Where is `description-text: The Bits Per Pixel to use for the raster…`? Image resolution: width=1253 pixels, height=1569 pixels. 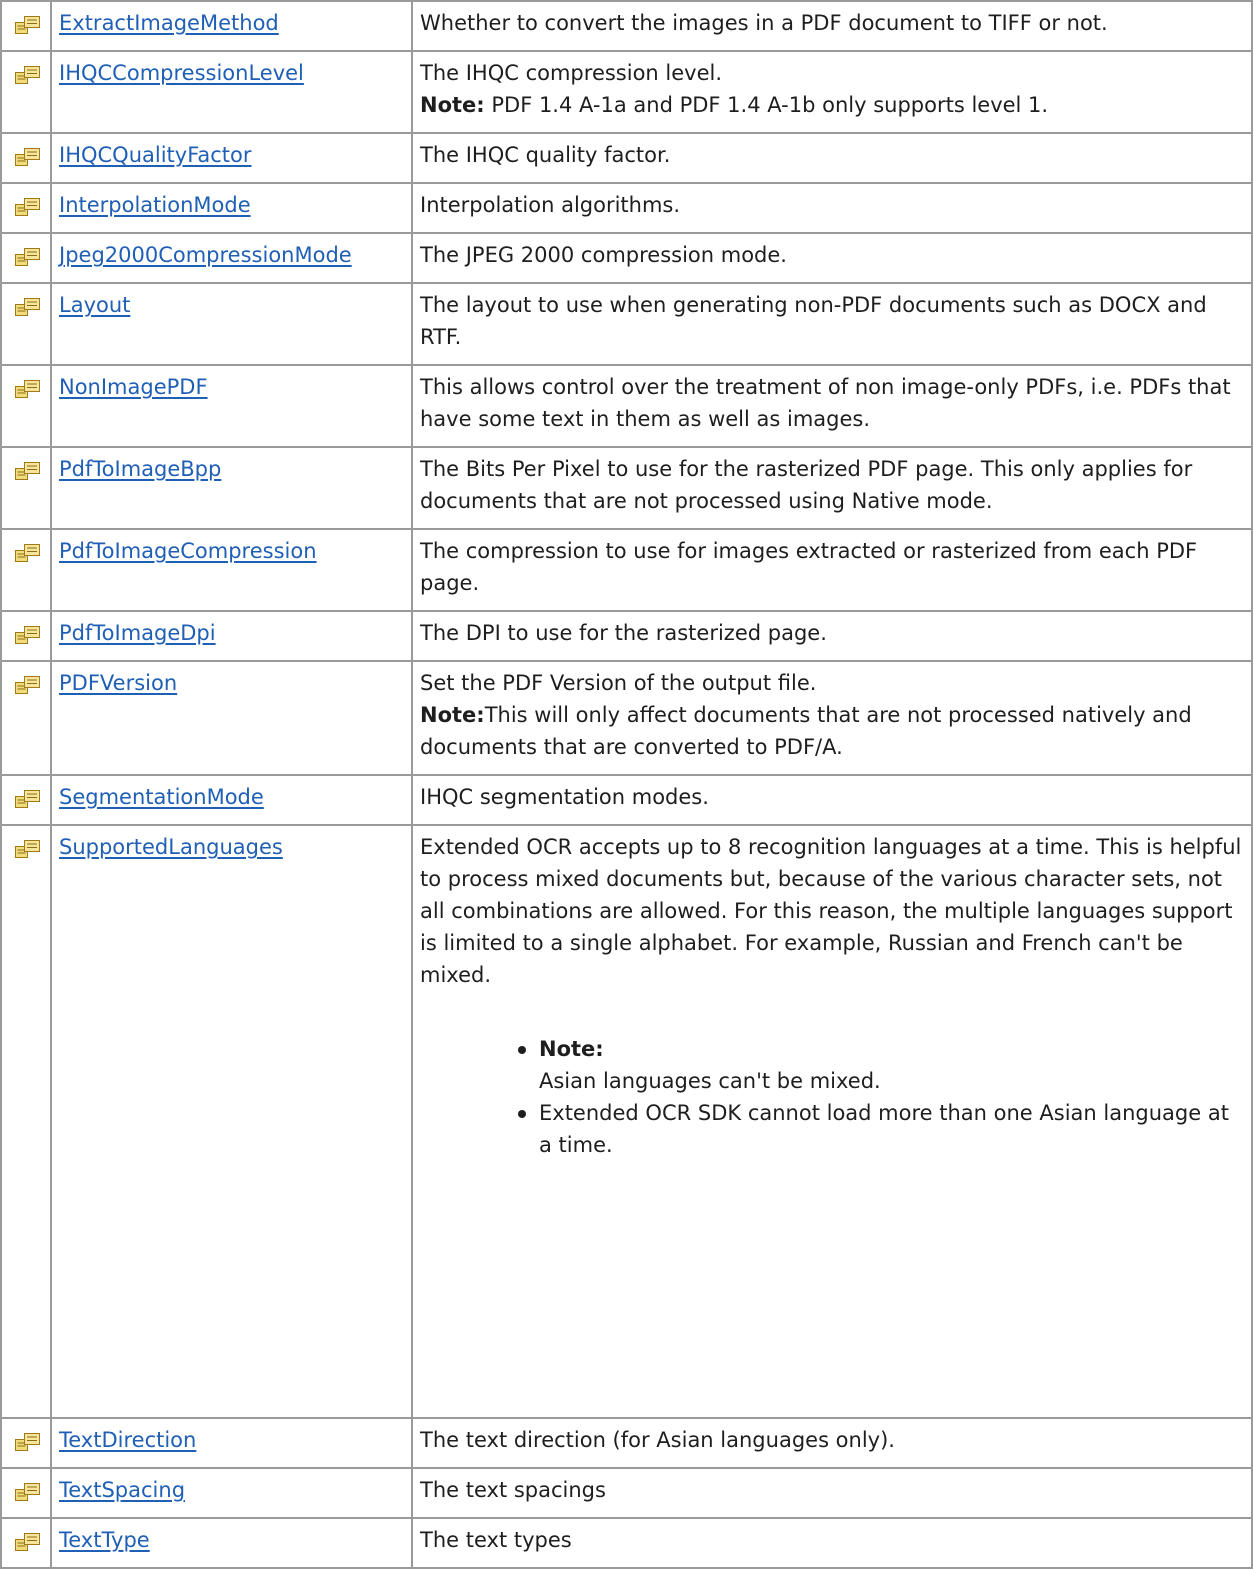
description-text: The Bits Per Pixel to use for the raster… is located at coordinates (806, 485).